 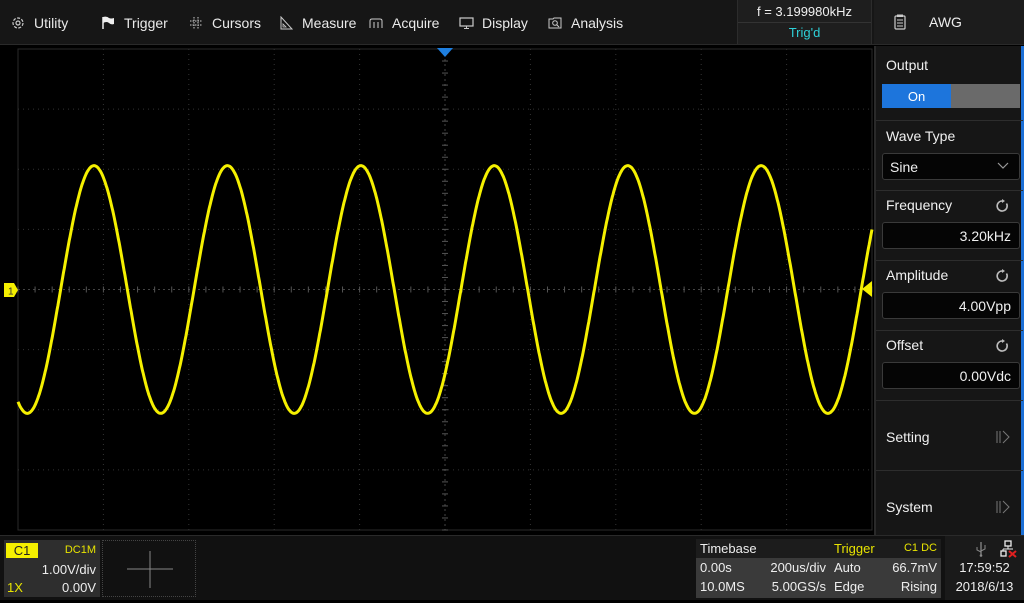 I want to click on menu-cursors: Cursors, so click(x=224, y=22).